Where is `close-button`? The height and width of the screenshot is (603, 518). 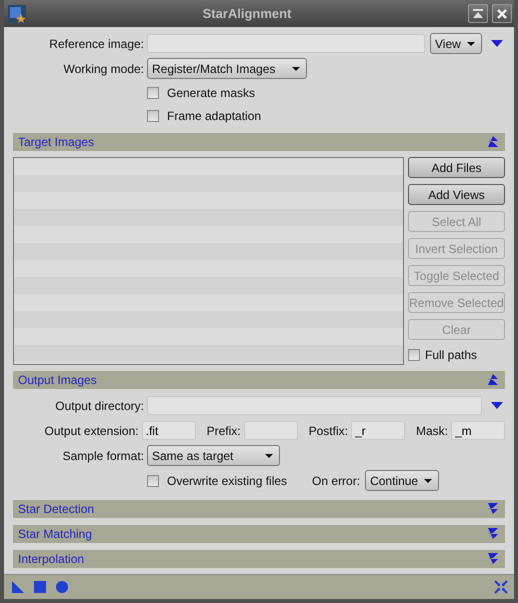
close-button is located at coordinates (502, 14).